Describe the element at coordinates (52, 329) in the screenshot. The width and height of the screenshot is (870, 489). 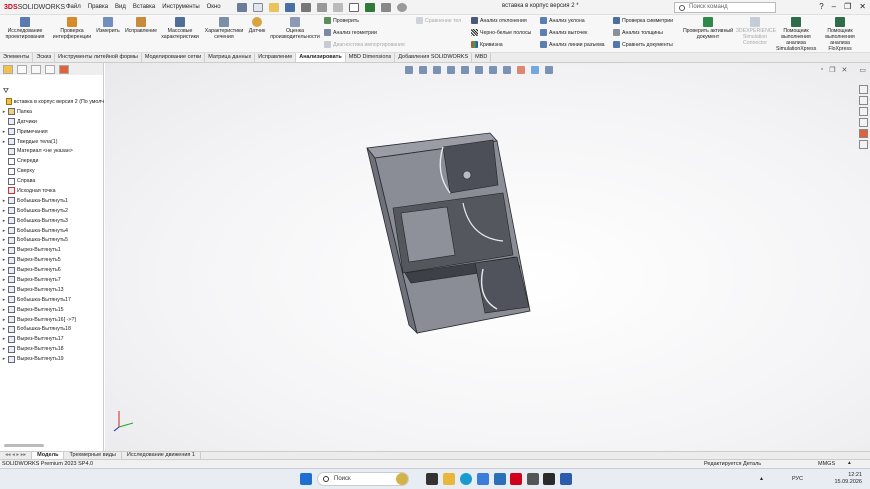
I see `tree-item: ▸ Бобышка-Вытянуть18` at that location.